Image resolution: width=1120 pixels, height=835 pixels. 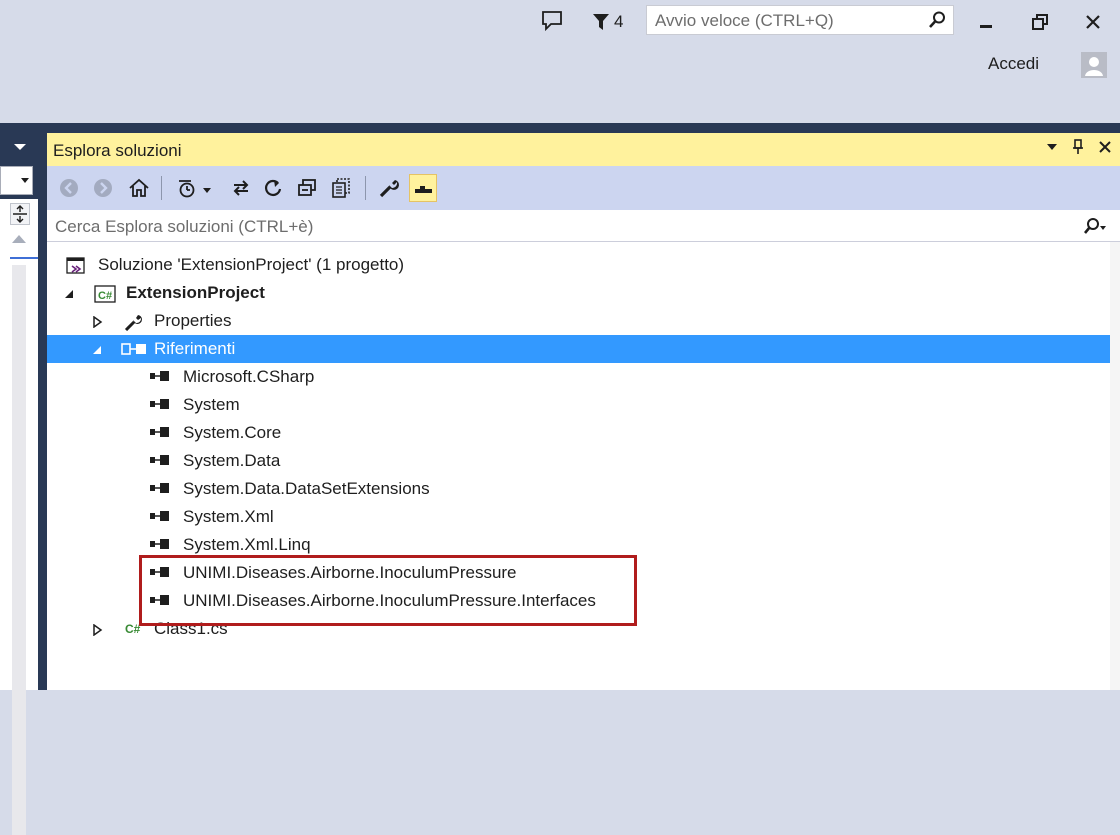 What do you see at coordinates (25, 180) in the screenshot?
I see `chevron-down-icon` at bounding box center [25, 180].